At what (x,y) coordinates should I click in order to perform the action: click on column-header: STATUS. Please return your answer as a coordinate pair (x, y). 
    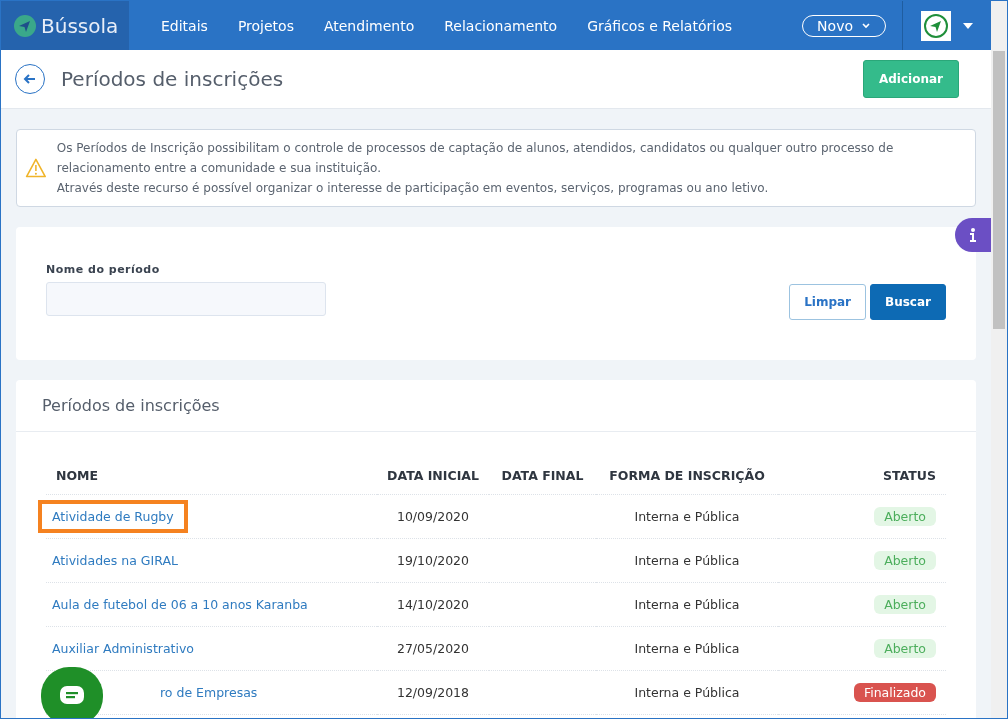
    Looking at the image, I should click on (862, 475).